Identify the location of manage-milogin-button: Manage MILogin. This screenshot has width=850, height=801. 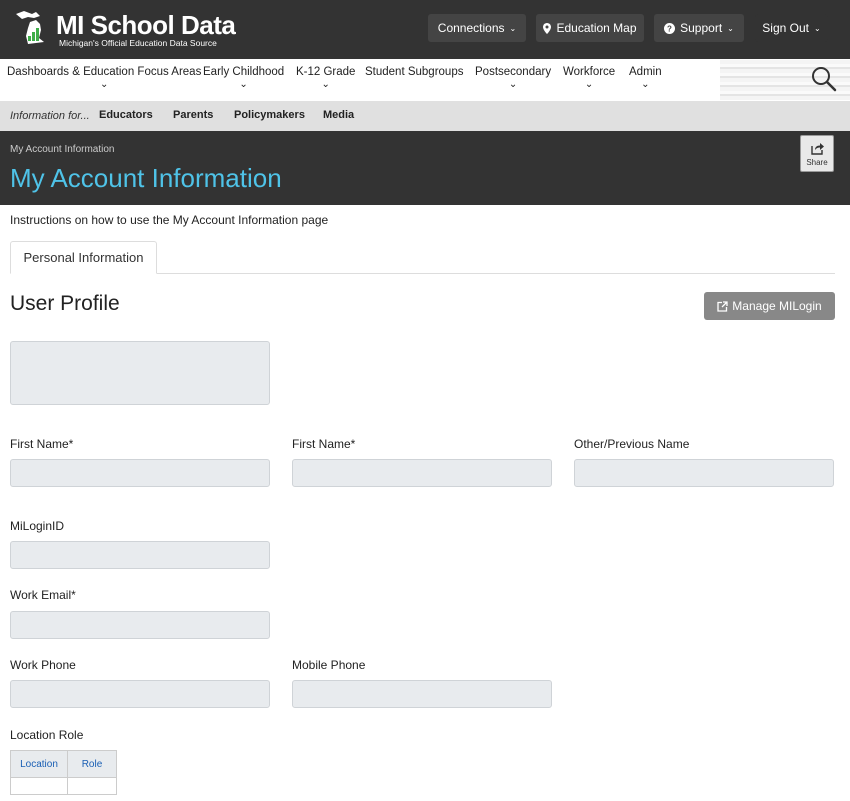
(769, 306).